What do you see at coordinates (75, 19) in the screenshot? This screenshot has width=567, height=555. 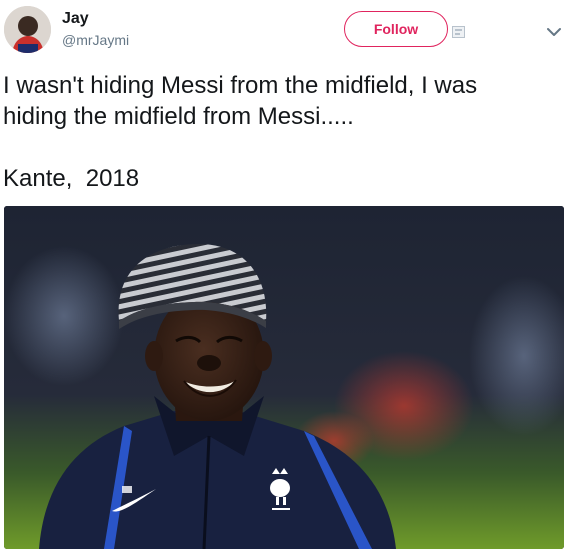 I see `display-name: Jay` at bounding box center [75, 19].